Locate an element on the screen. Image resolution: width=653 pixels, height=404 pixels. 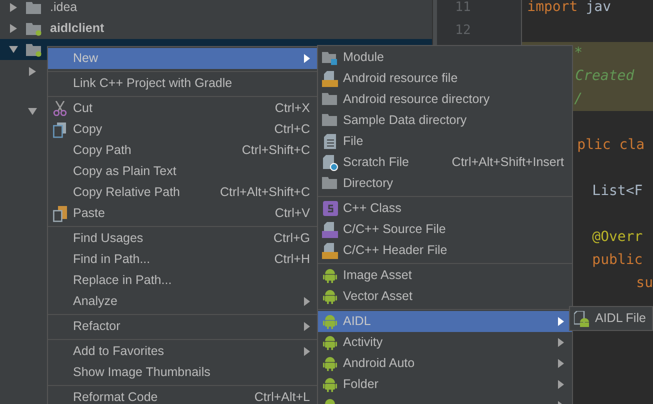
file-icon is located at coordinates (330, 141).